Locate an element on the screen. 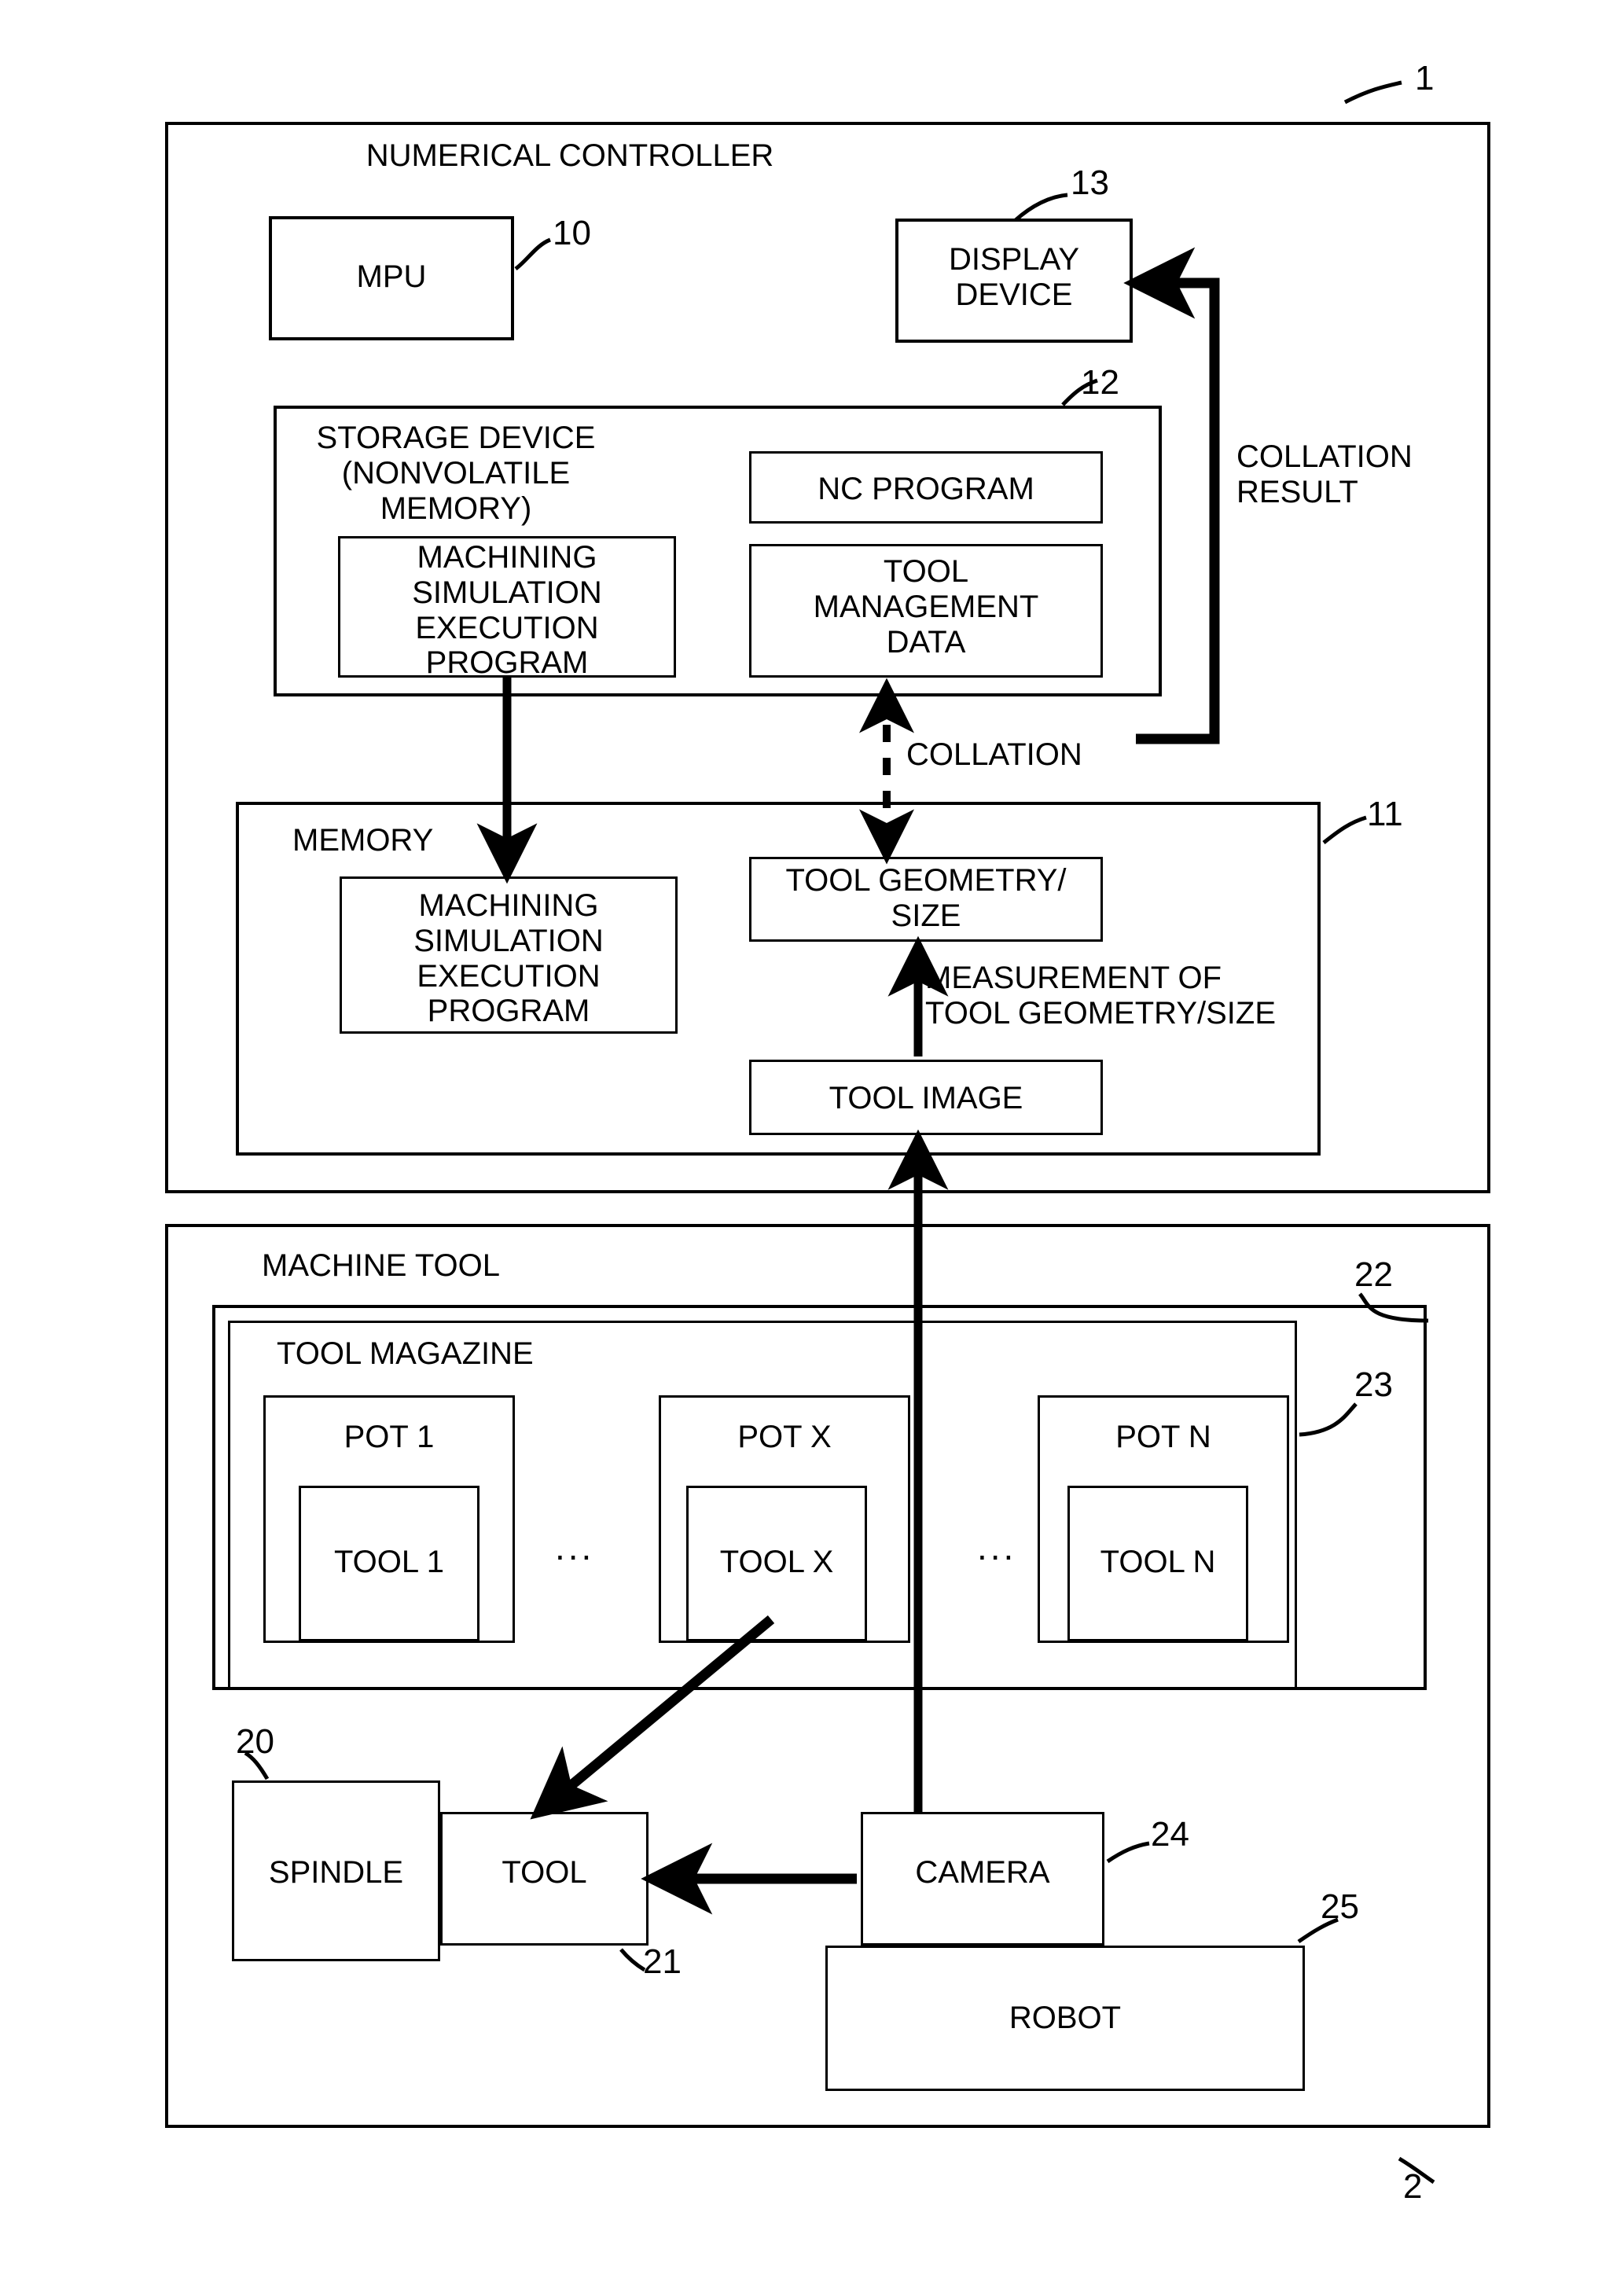 This screenshot has width=1624, height=2293. memory-machining-sim-program-label: MACHINING SIMULATION EXECUTION PROGRAM is located at coordinates (509, 959).